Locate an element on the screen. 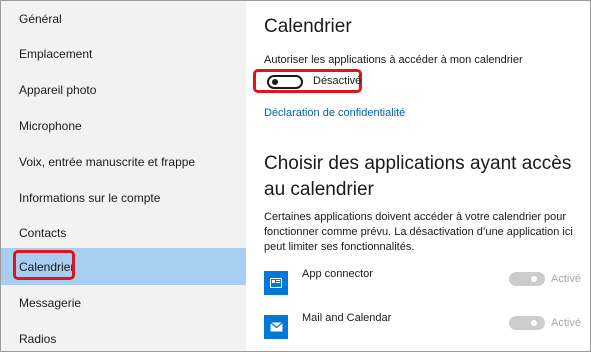 This screenshot has width=591, height=352. mail-calendar-toggle is located at coordinates (527, 323).